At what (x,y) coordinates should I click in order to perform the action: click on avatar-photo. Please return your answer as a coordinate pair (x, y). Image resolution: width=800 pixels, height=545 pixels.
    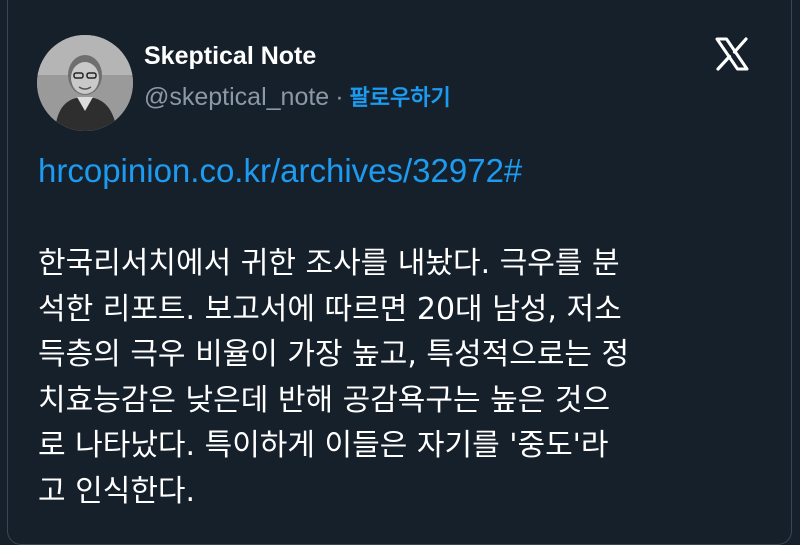
    Looking at the image, I should click on (85, 83).